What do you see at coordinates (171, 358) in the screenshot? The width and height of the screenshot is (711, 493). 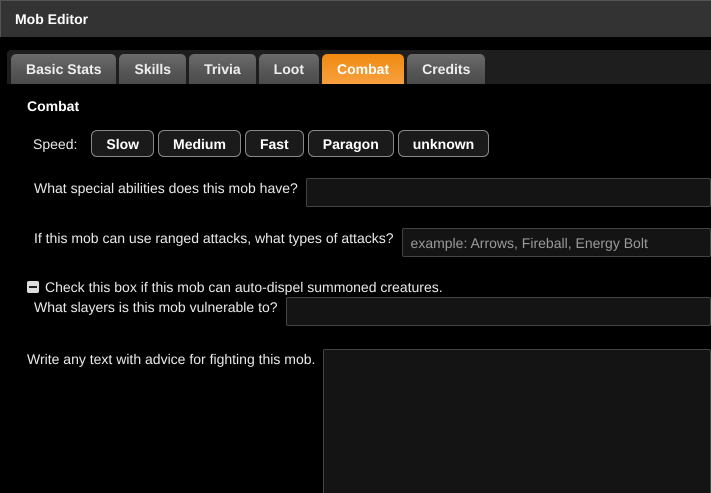 I see `field-label: Write any text with advice for fighting this mob.` at bounding box center [171, 358].